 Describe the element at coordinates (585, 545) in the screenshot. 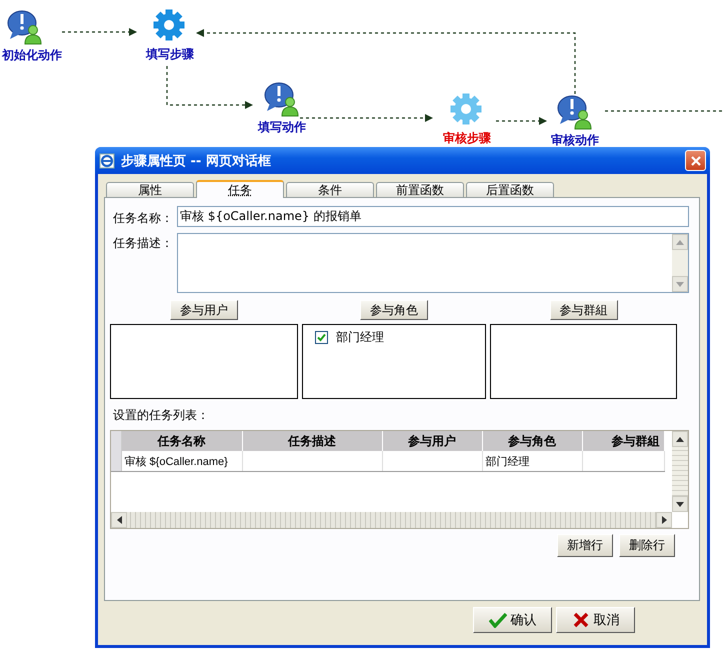

I see `row-button: 新增行` at that location.